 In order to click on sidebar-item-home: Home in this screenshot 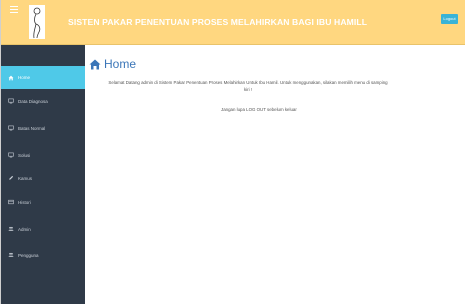, I will do `click(43, 77)`.